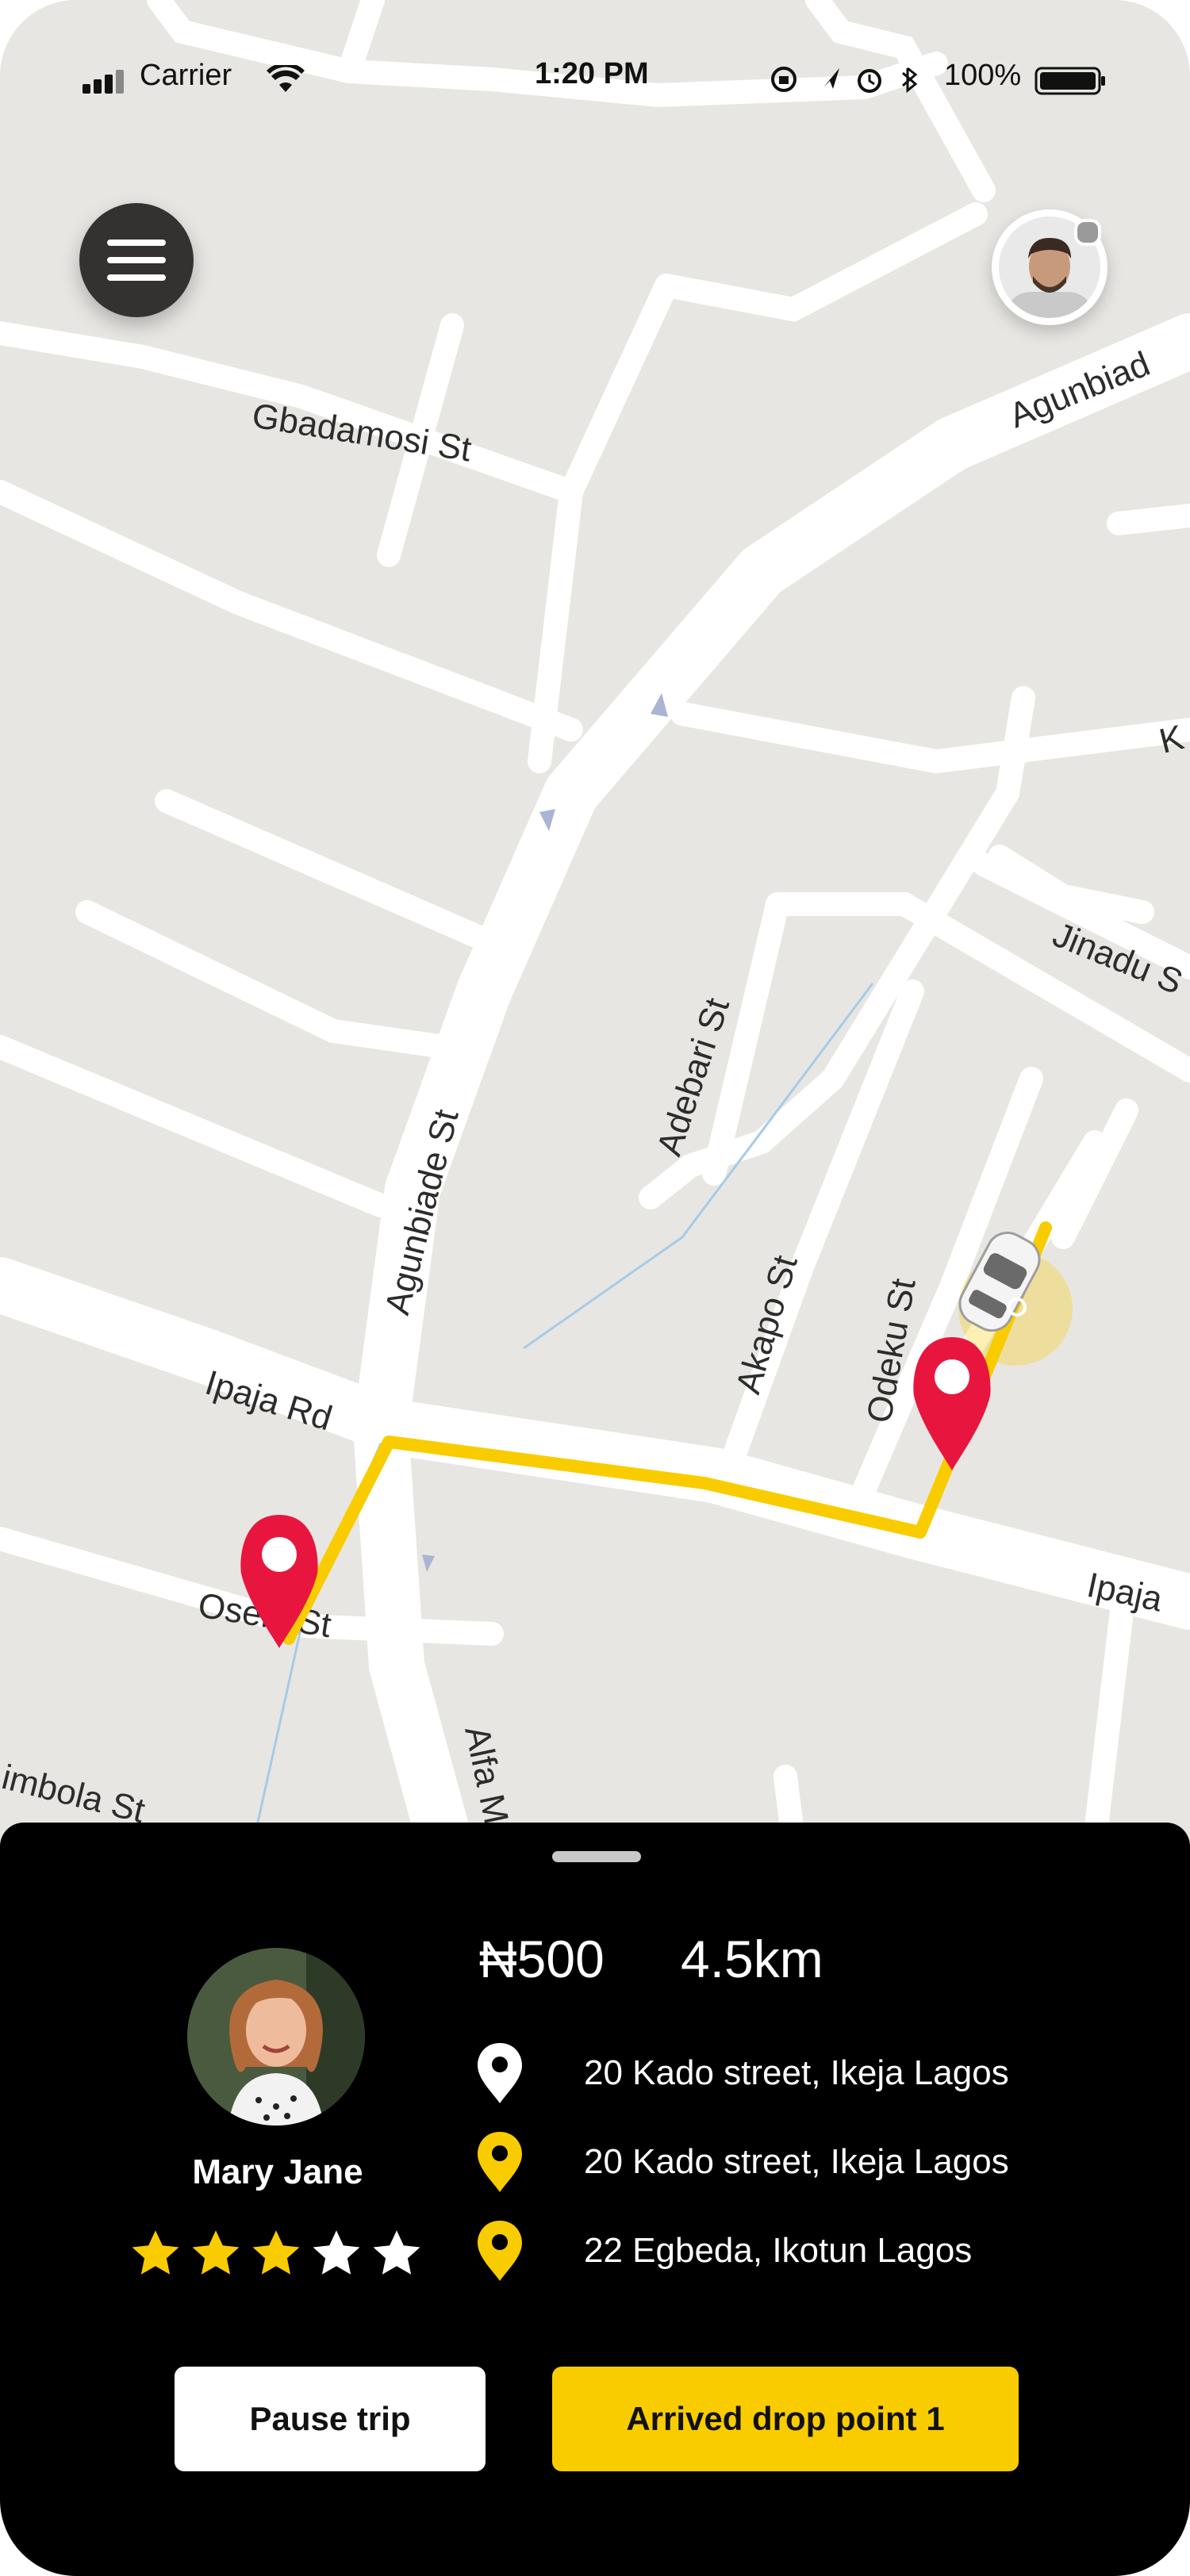 This screenshot has height=2576, width=1190. I want to click on battery-icon, so click(1070, 81).